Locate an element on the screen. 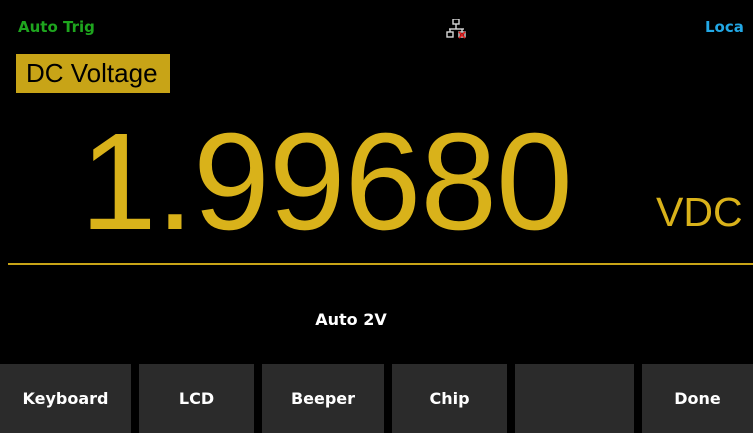 The width and height of the screenshot is (753, 433). range-label: Auto 2V is located at coordinates (351, 319).